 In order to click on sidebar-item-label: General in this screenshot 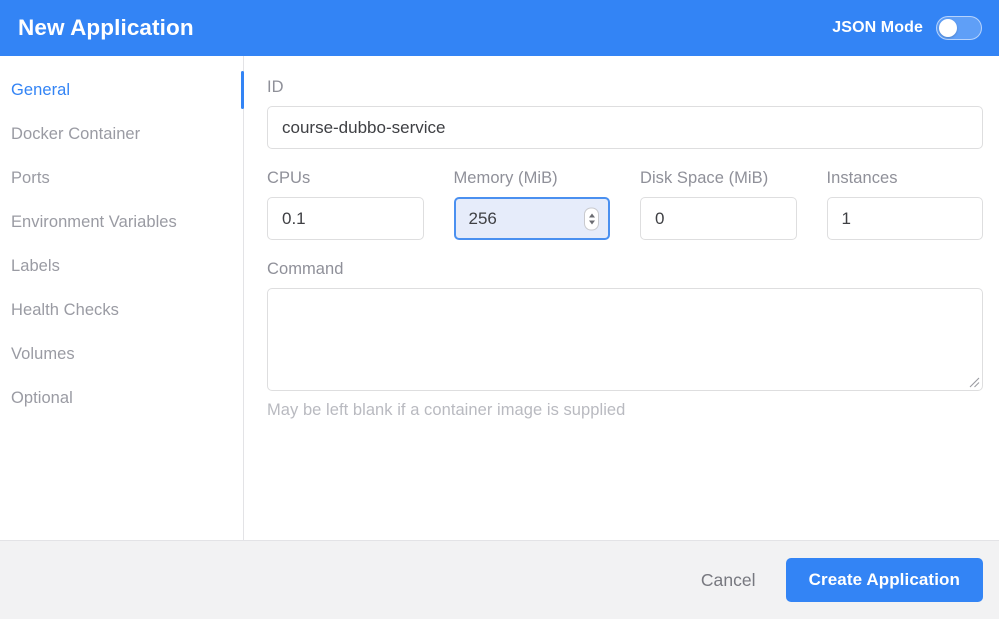, I will do `click(41, 89)`.